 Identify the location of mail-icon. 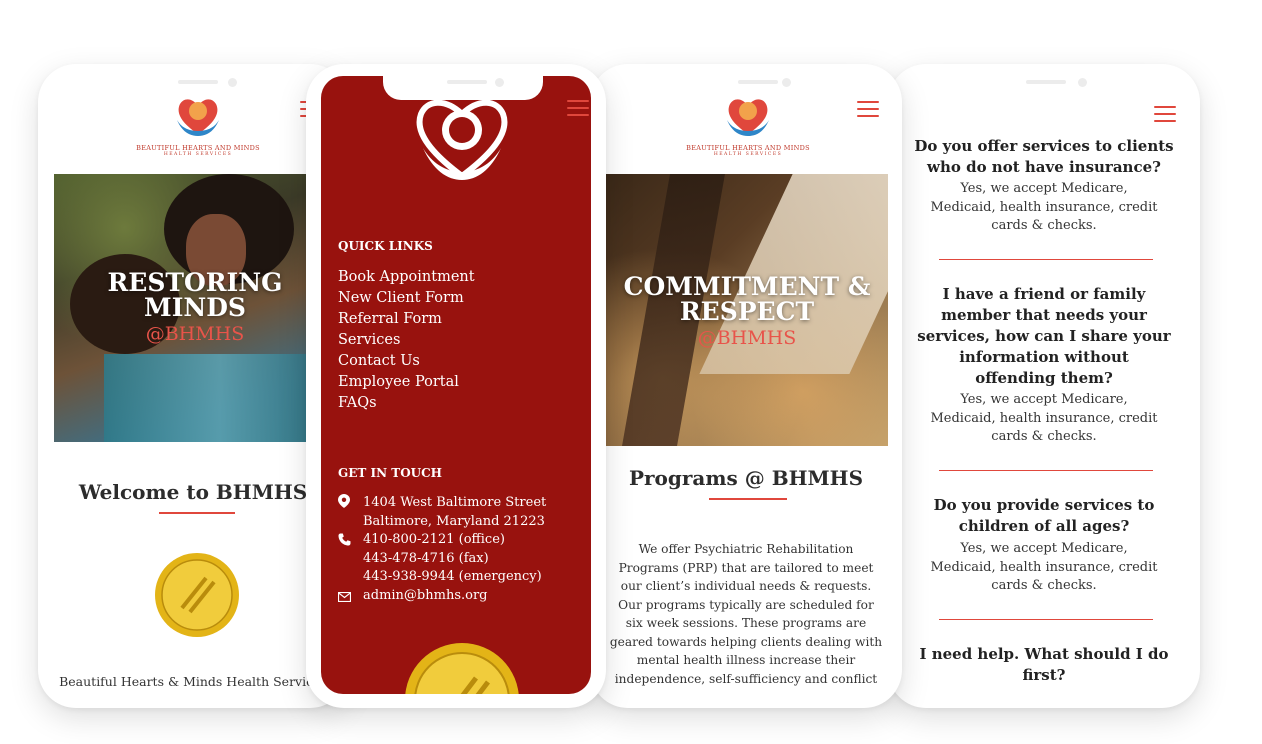
(344, 597).